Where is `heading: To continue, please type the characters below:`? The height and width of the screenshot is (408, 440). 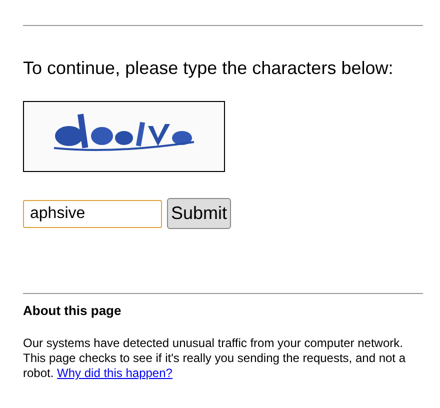 heading: To continue, please type the characters below: is located at coordinates (208, 68).